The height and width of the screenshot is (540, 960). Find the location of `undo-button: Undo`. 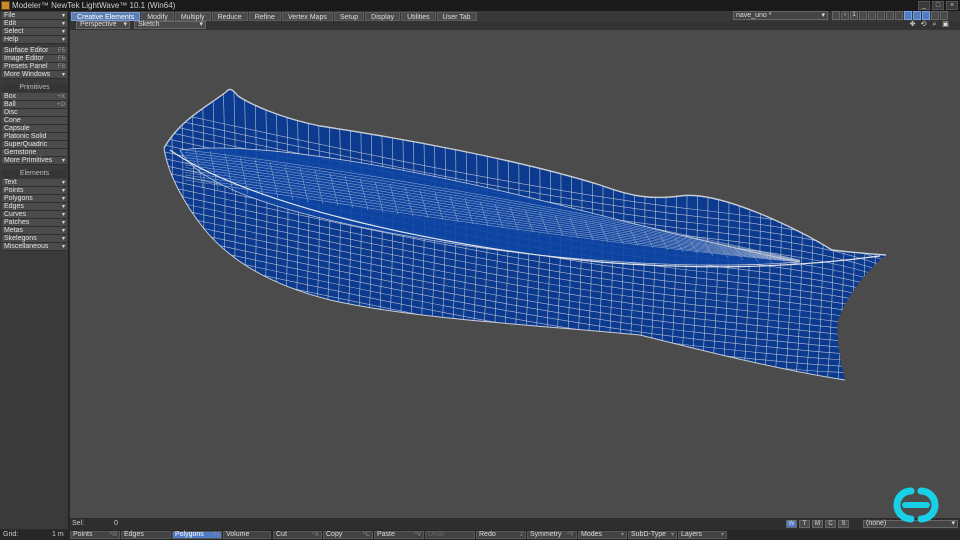

undo-button: Undo is located at coordinates (450, 535).